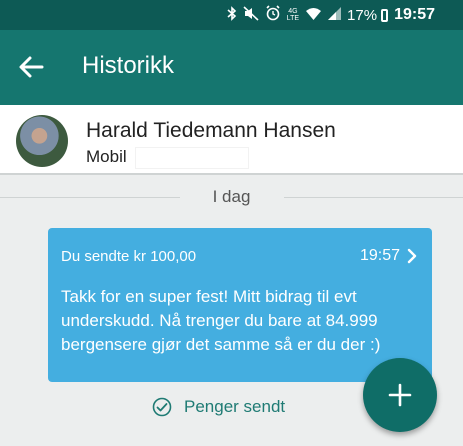 This screenshot has width=463, height=446. I want to click on new-payment-button, so click(400, 395).